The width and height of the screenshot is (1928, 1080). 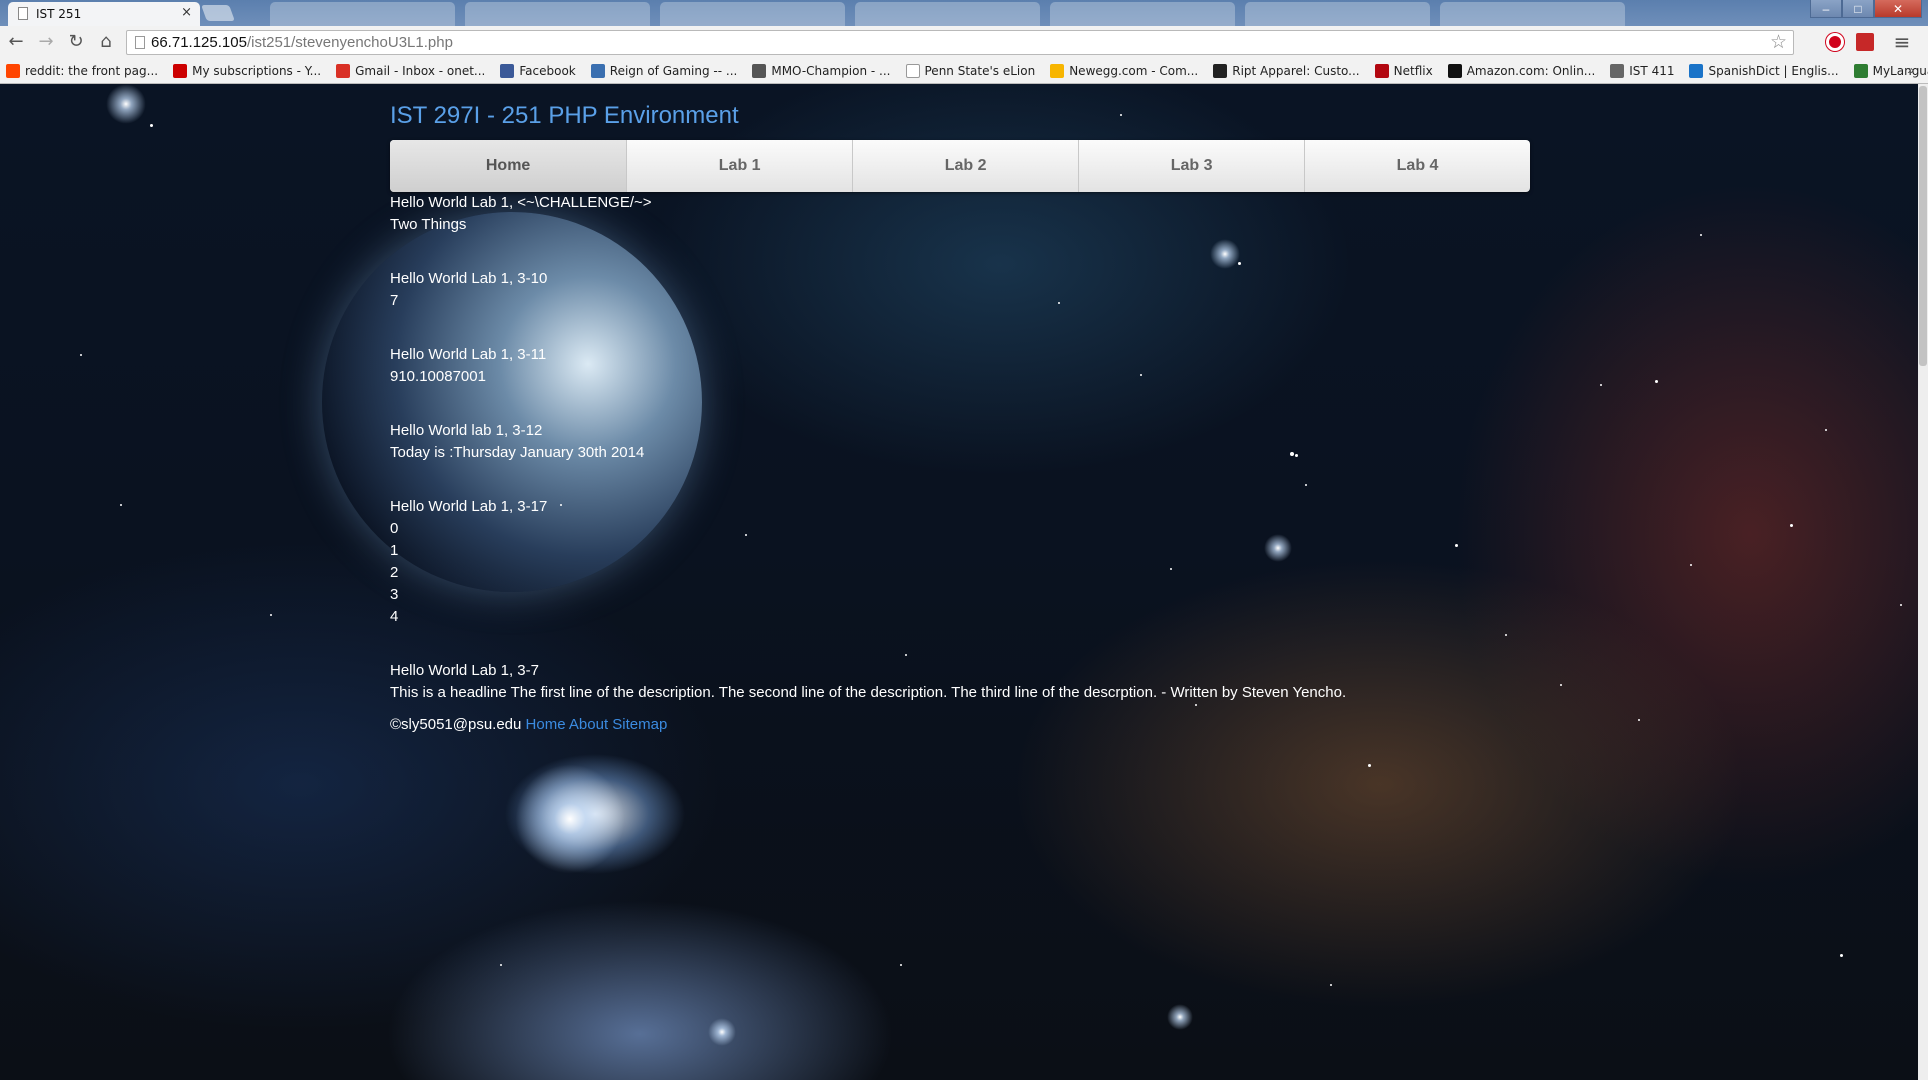 I want to click on close-window-button: ✕, so click(x=1898, y=9).